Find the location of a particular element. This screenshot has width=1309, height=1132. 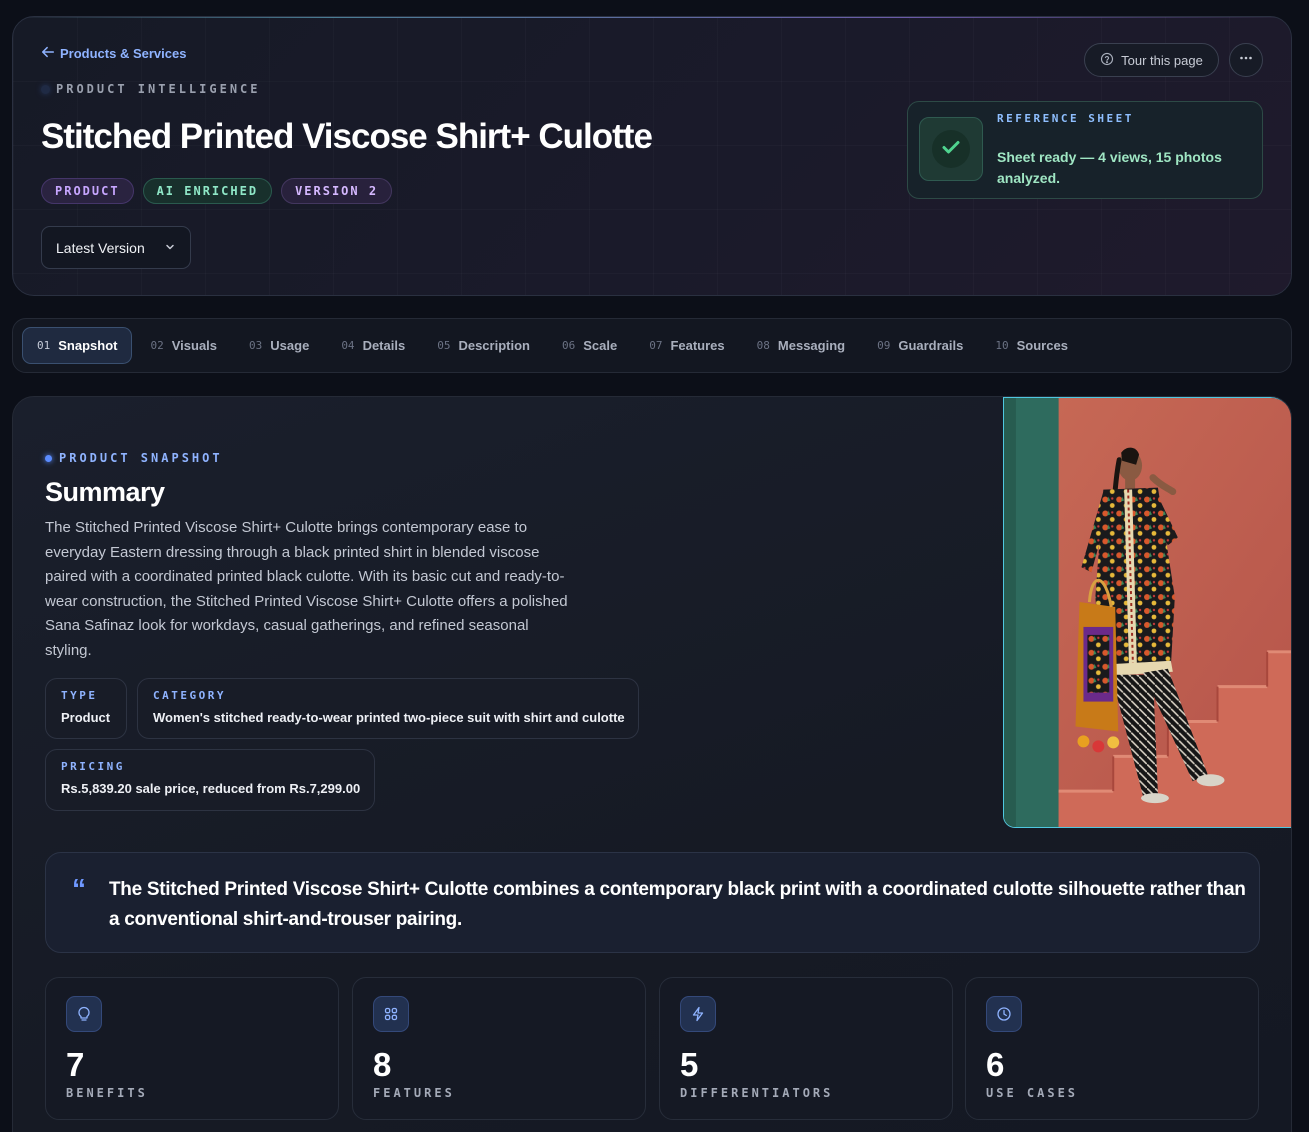

page-title: Stitched Printed Viscose Shirt+ Culotte is located at coordinates (347, 136).